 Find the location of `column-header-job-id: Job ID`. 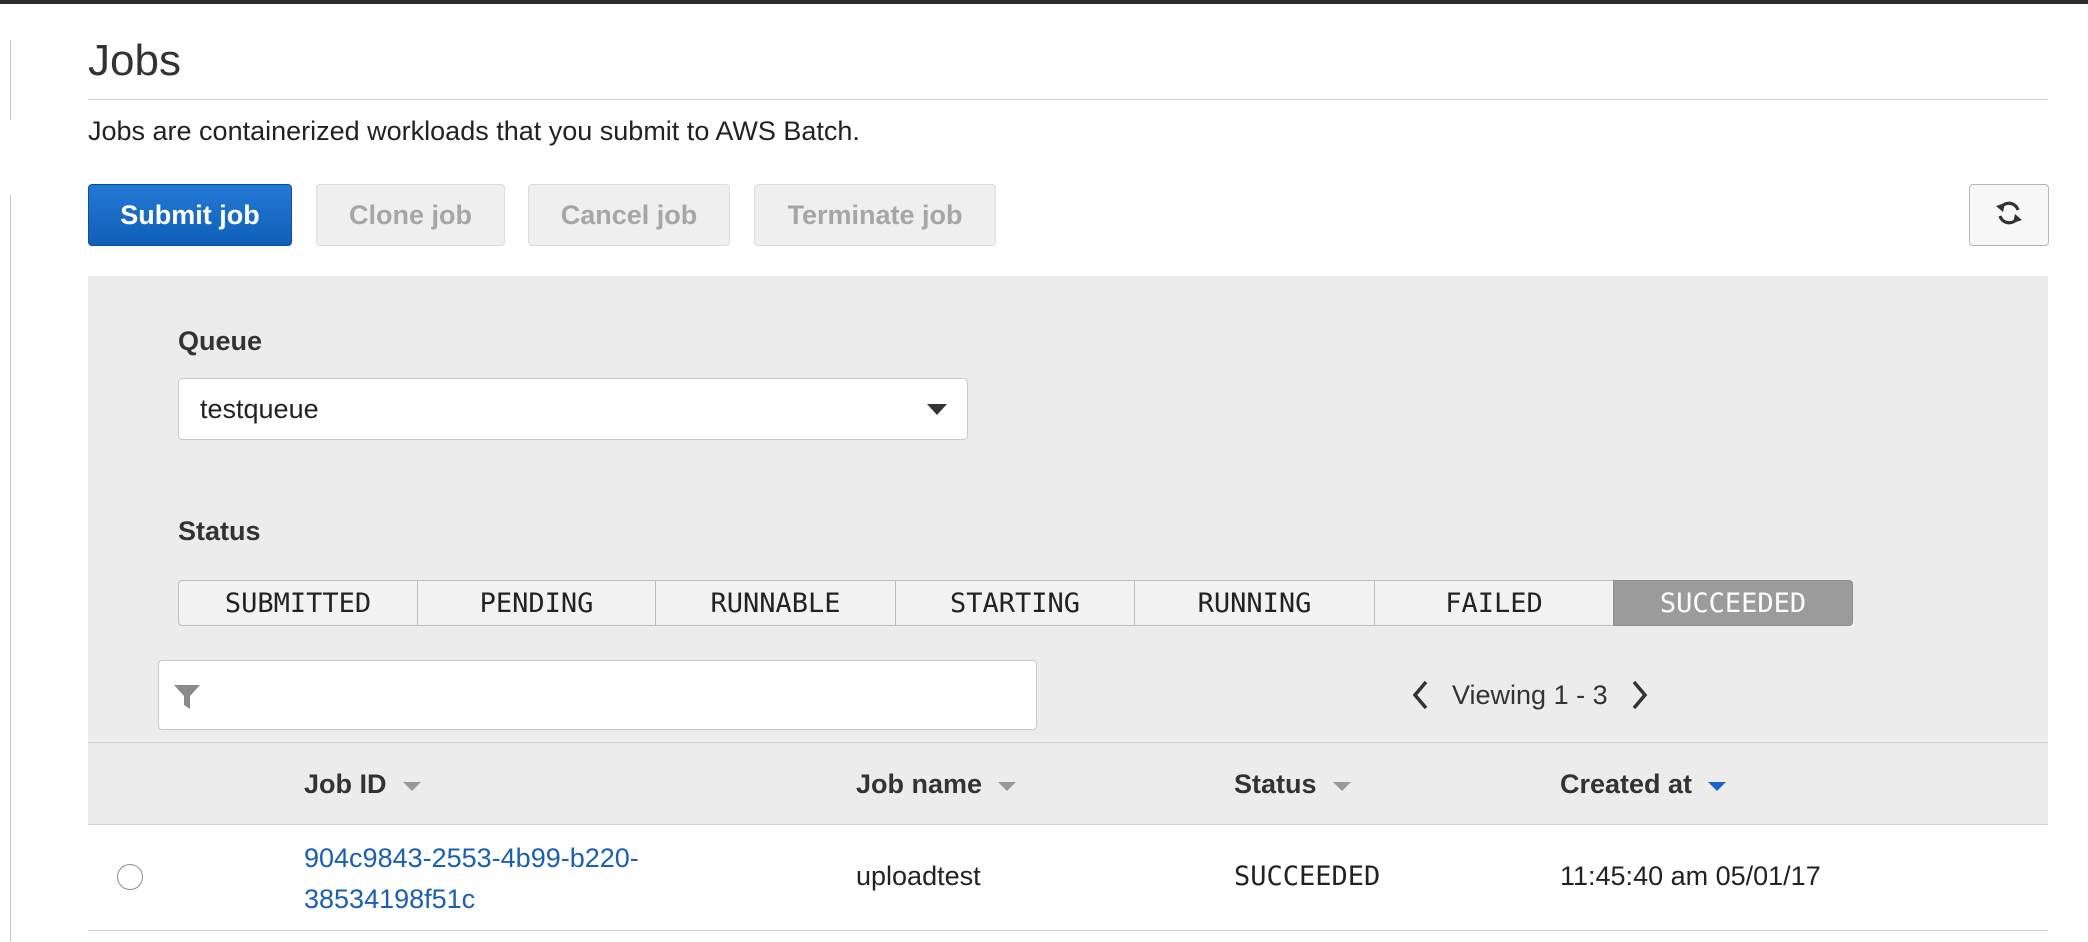

column-header-job-id: Job ID is located at coordinates (362, 784).